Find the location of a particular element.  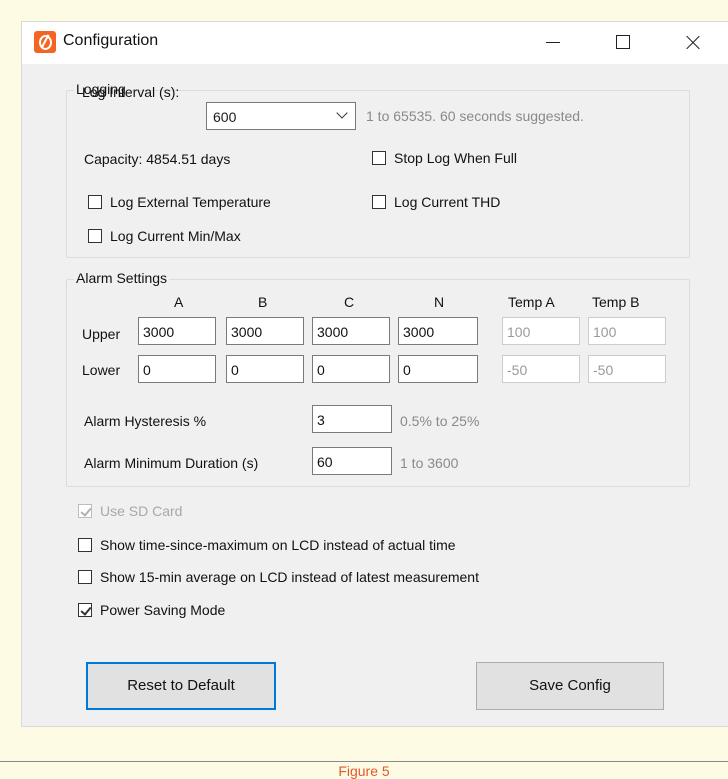

upper-n-input: 3000 is located at coordinates (438, 331).